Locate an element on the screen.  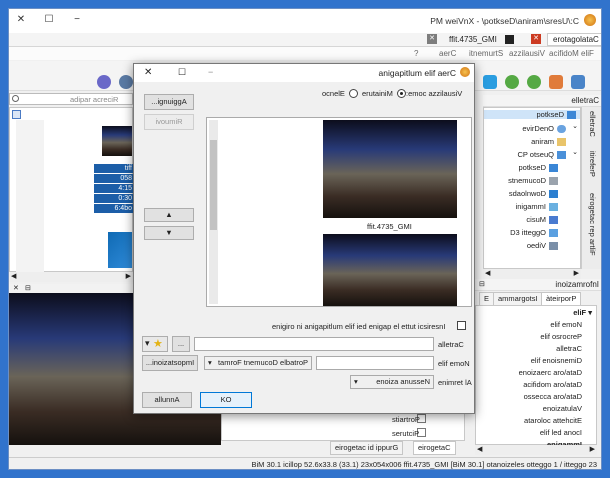
rotate-right-icon is located at coordinates (534, 82).